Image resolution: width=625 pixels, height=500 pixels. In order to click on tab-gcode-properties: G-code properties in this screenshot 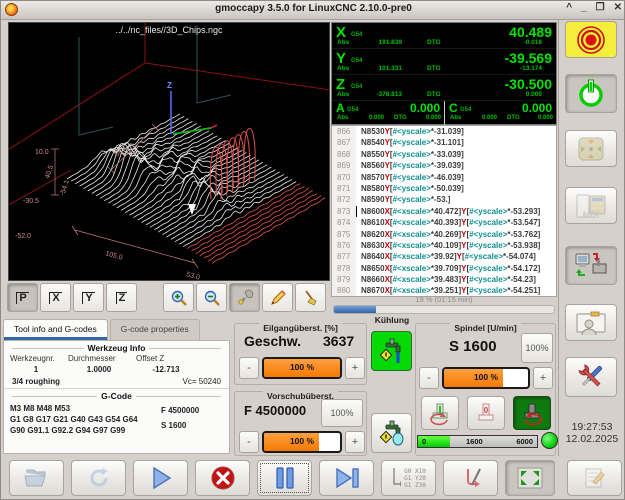, I will do `click(154, 329)`.